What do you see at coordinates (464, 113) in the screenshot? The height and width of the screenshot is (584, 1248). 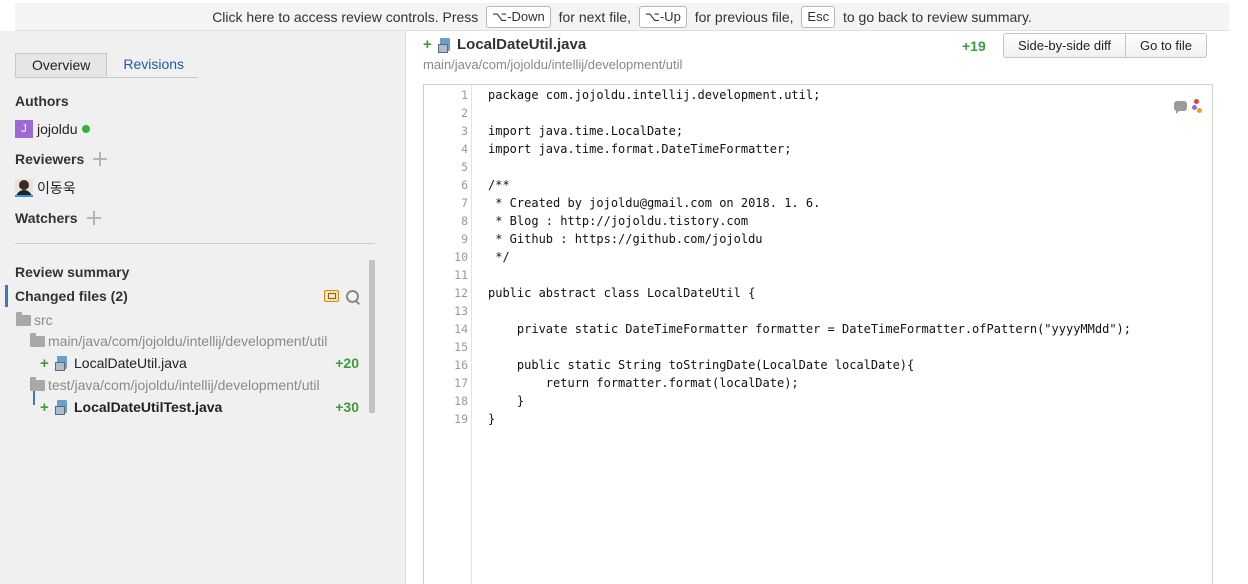 I see `line-number: 2` at bounding box center [464, 113].